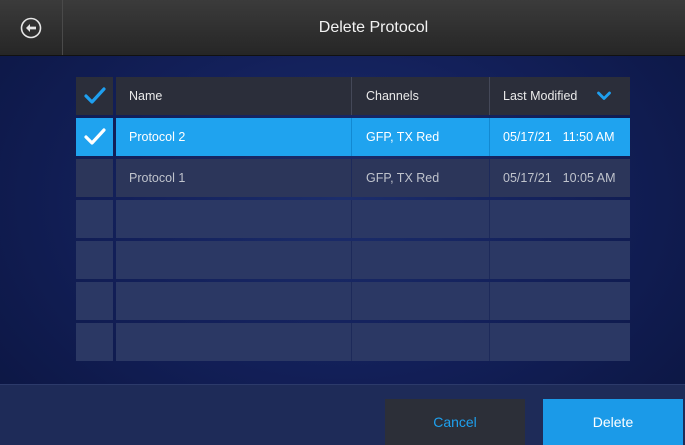  Describe the element at coordinates (589, 178) in the screenshot. I see `protocol-time: 10:05 AM` at that location.